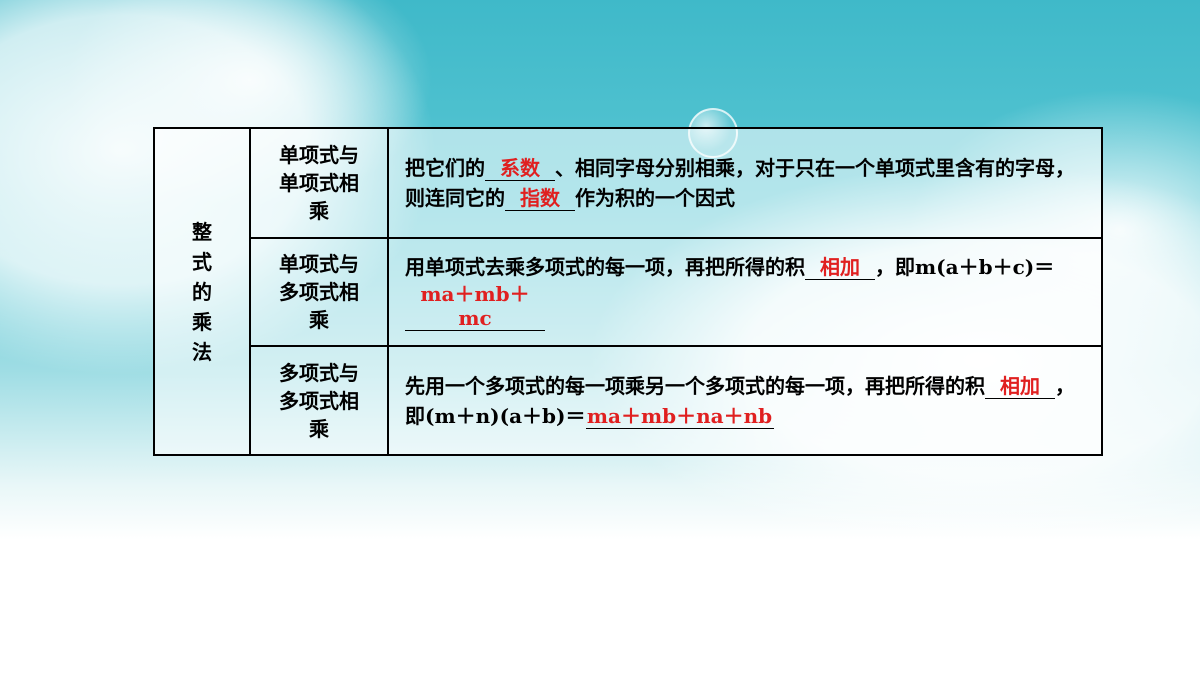 This screenshot has height=675, width=1200. Describe the element at coordinates (202, 261) in the screenshot. I see `category-char: 式` at that location.